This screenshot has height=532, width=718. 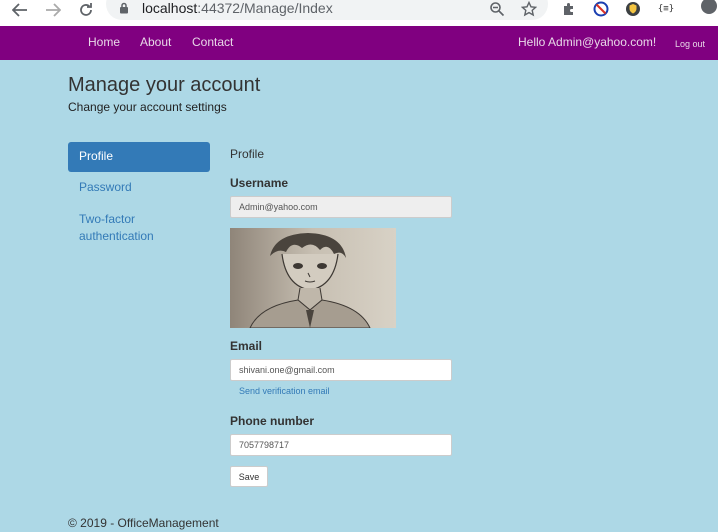 I want to click on json-label: {≡}, so click(x=666, y=9).